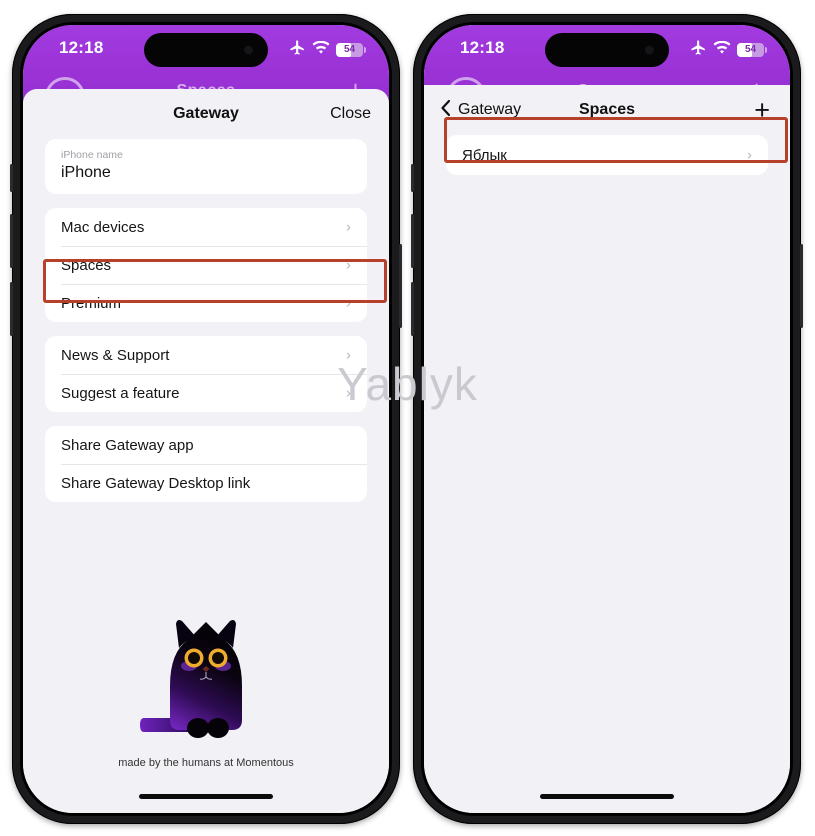  Describe the element at coordinates (206, 393) in the screenshot. I see `list-item-suggest-feature: Suggest a feature ›` at that location.